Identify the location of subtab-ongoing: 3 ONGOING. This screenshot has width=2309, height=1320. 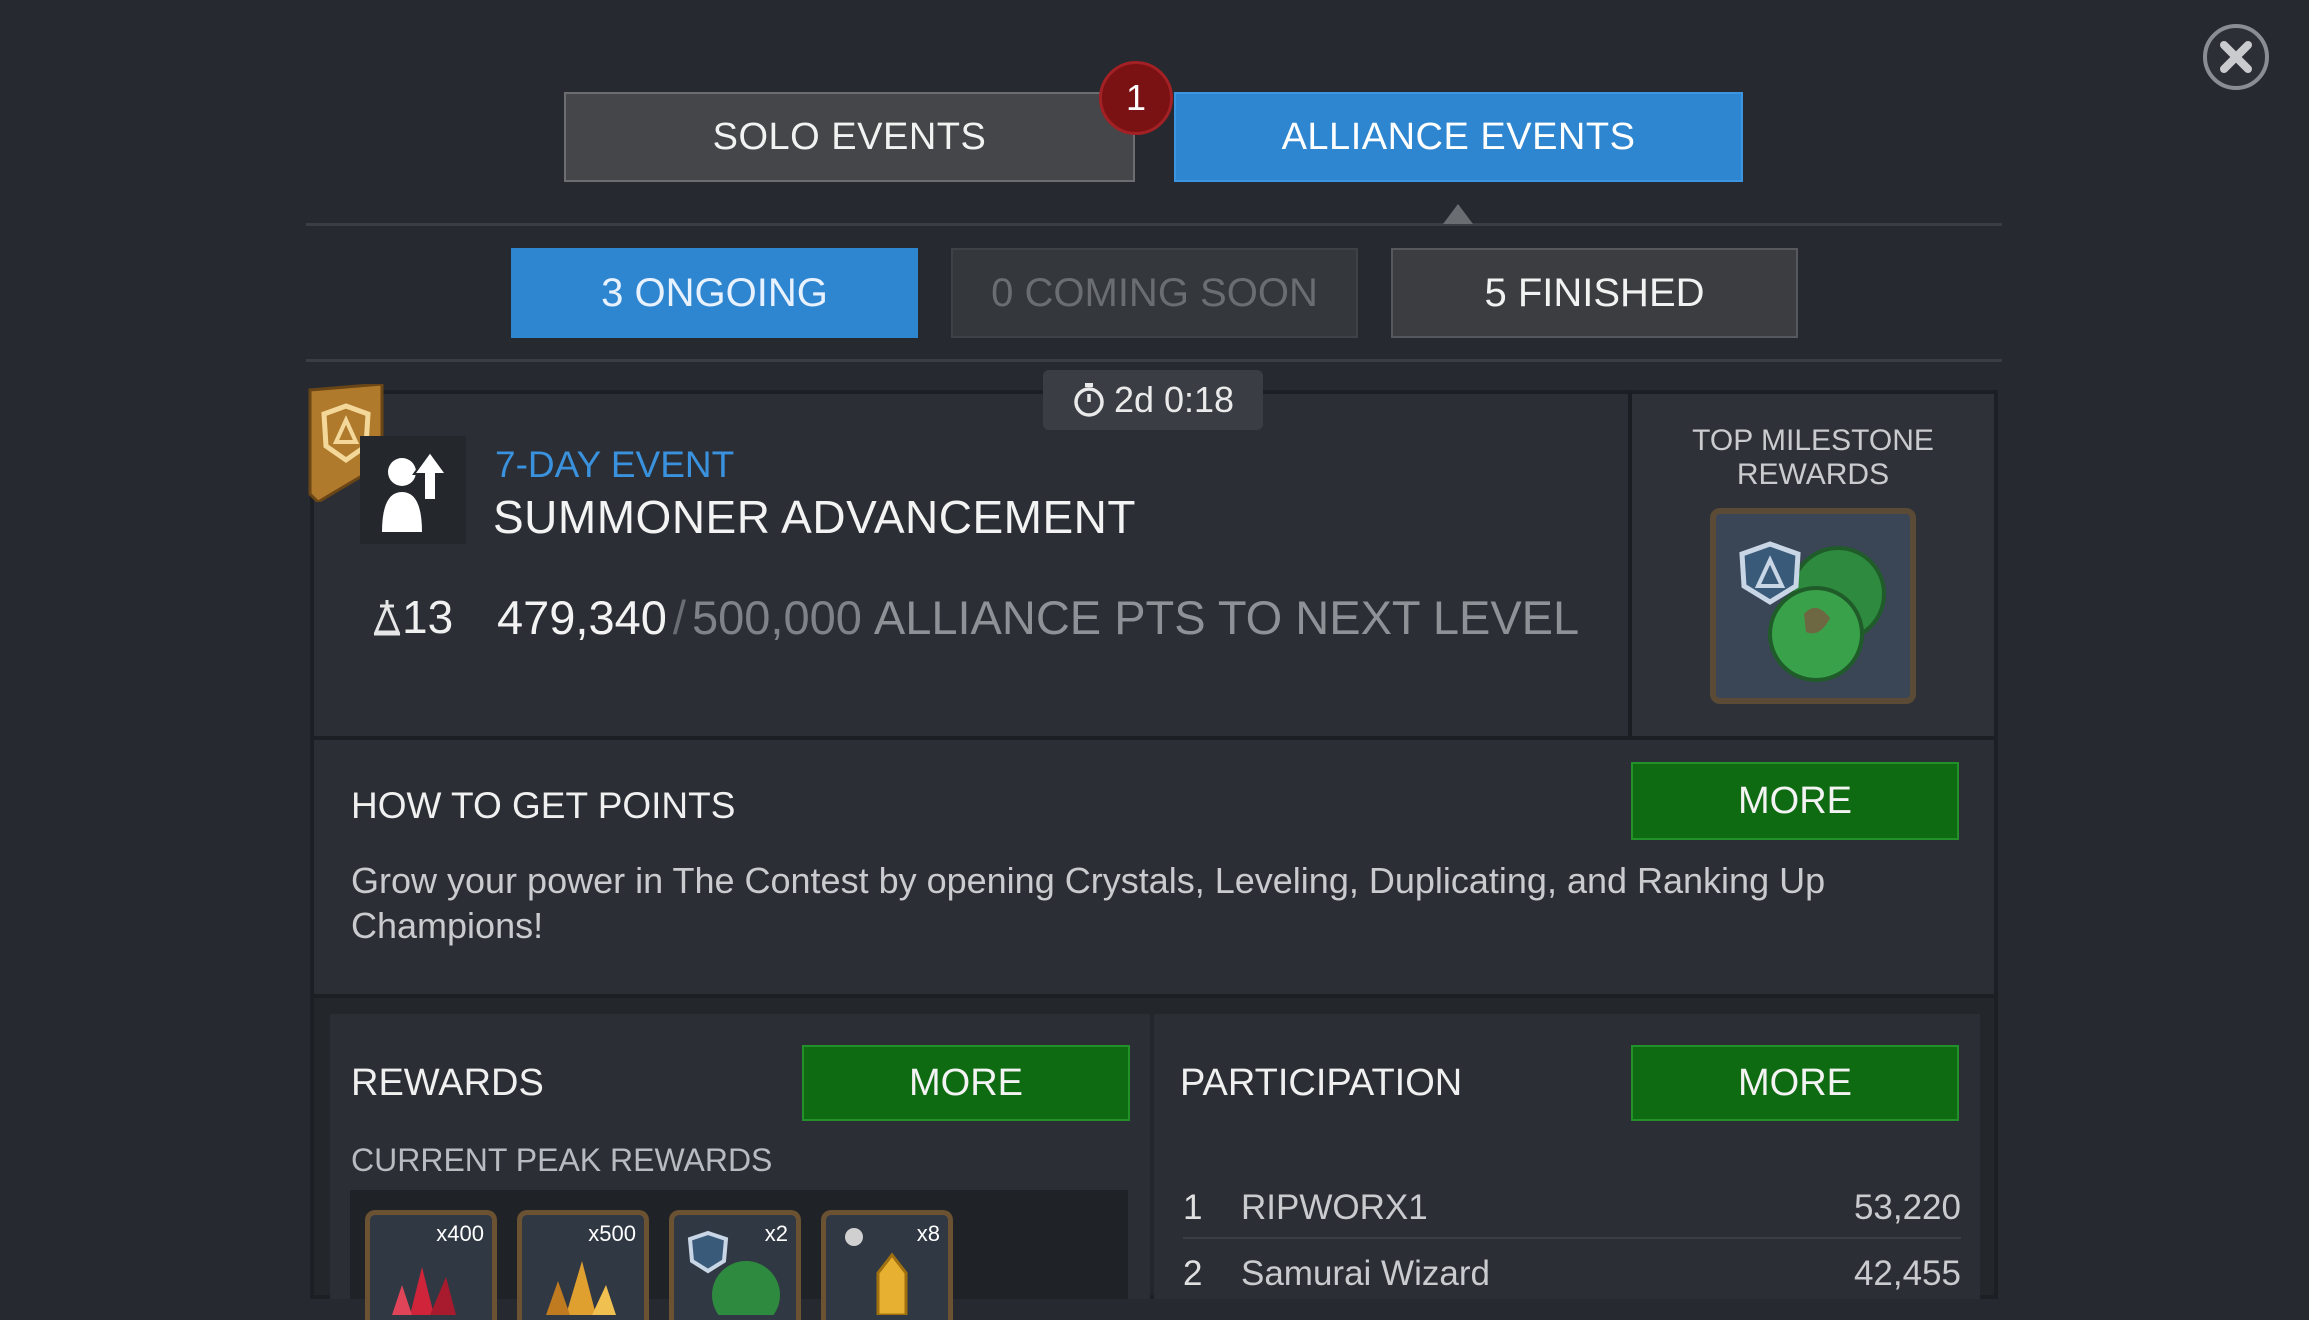
(714, 293).